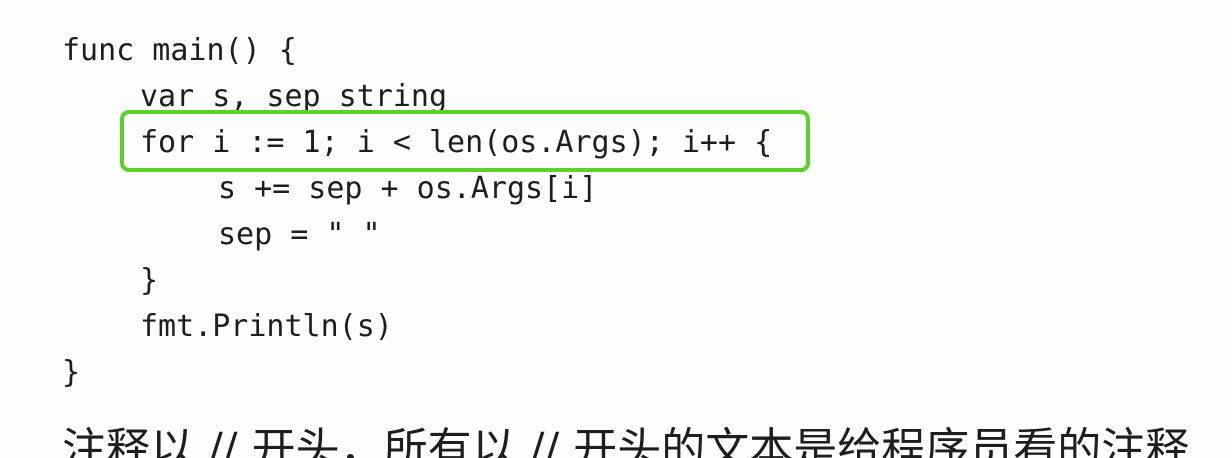  Describe the element at coordinates (408, 188) in the screenshot. I see `code-line-append: s += sep + os.Args[i]` at that location.